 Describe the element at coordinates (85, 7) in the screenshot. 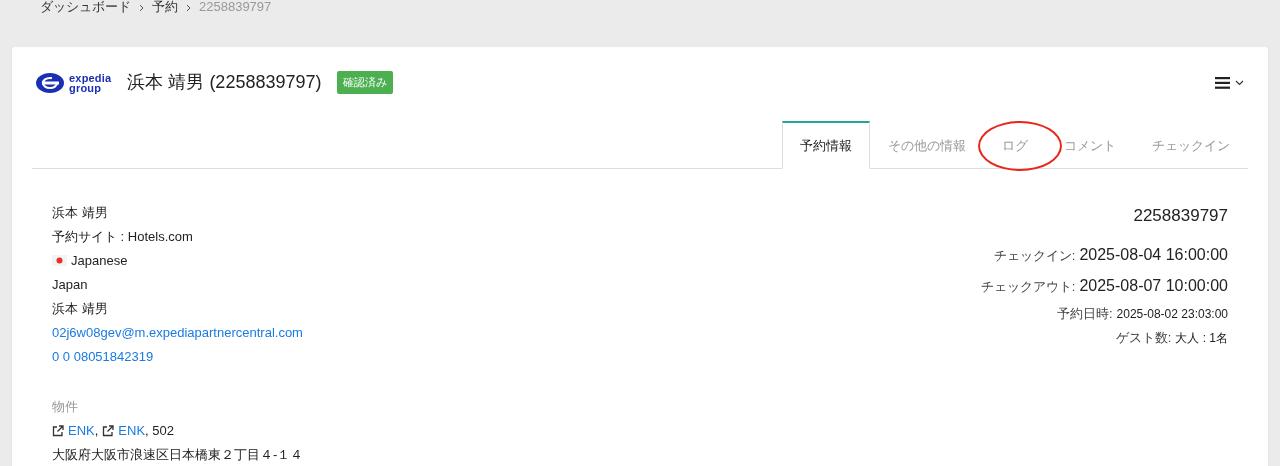

I see `breadcrumb-item: ダッシュボード` at that location.